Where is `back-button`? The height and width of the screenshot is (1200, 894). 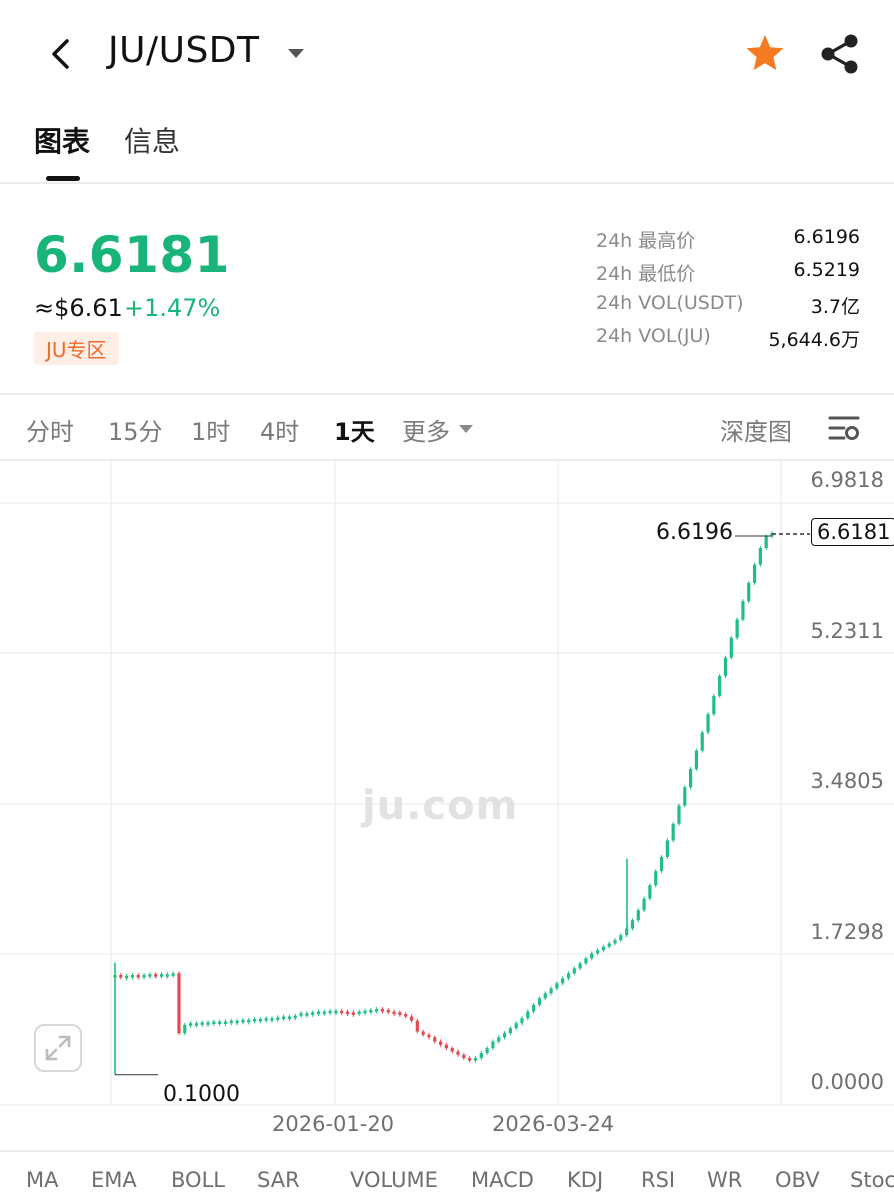 back-button is located at coordinates (60, 54).